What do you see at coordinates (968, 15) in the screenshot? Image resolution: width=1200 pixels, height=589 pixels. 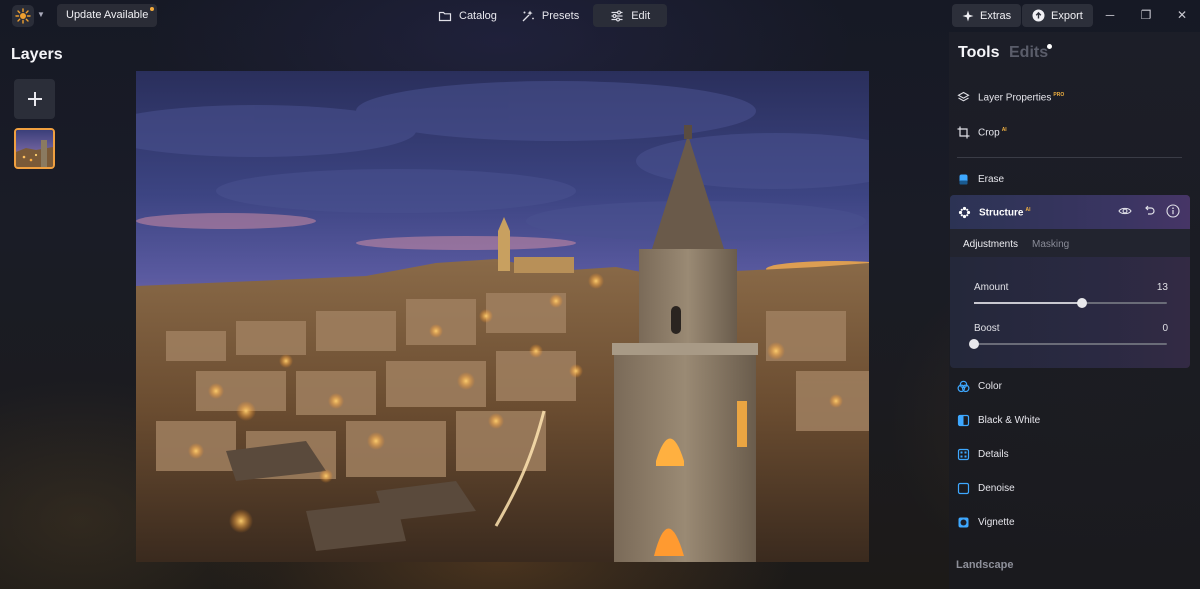 I see `sparkle-star-icon` at bounding box center [968, 15].